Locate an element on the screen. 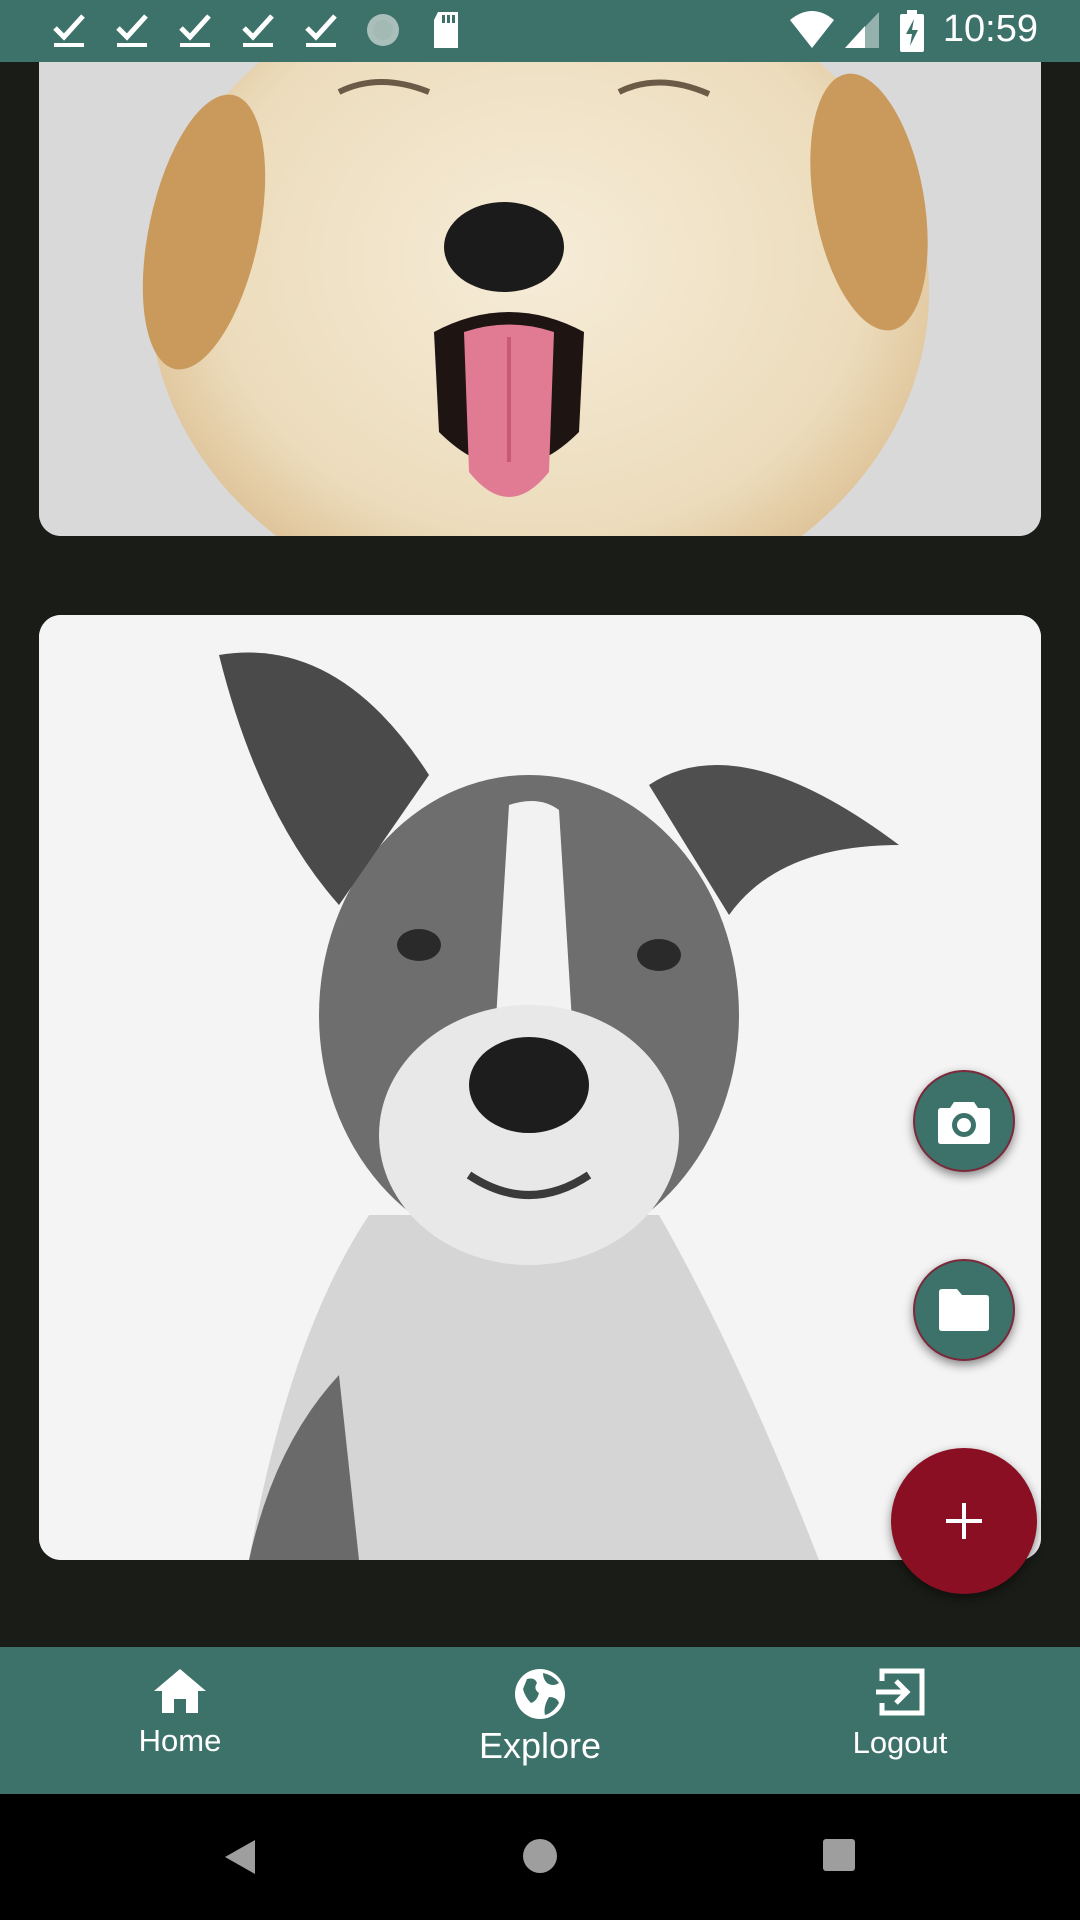  folder-button is located at coordinates (964, 1310).